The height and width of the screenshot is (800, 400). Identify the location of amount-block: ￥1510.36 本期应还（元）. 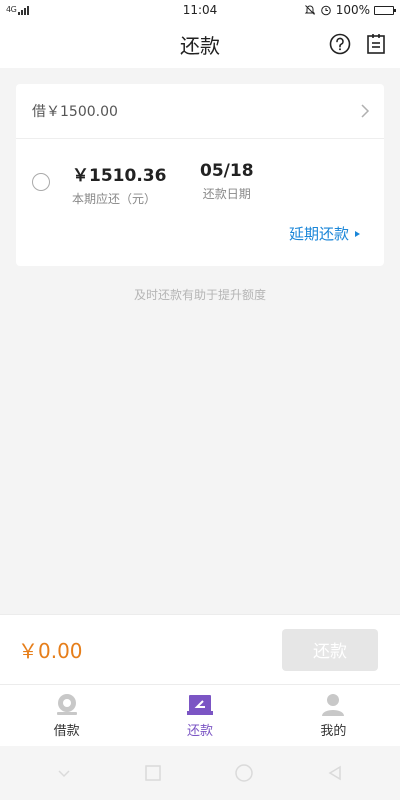
(119, 184).